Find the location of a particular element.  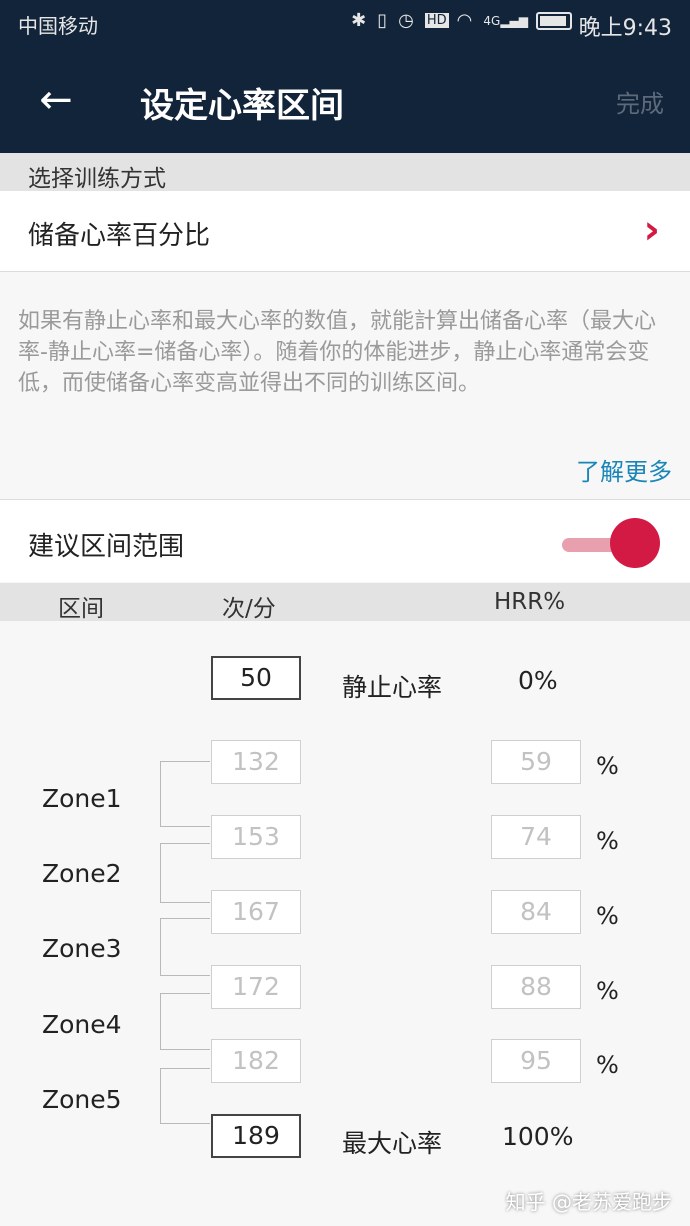

training-mode-header: 选择训练方式 is located at coordinates (345, 172).